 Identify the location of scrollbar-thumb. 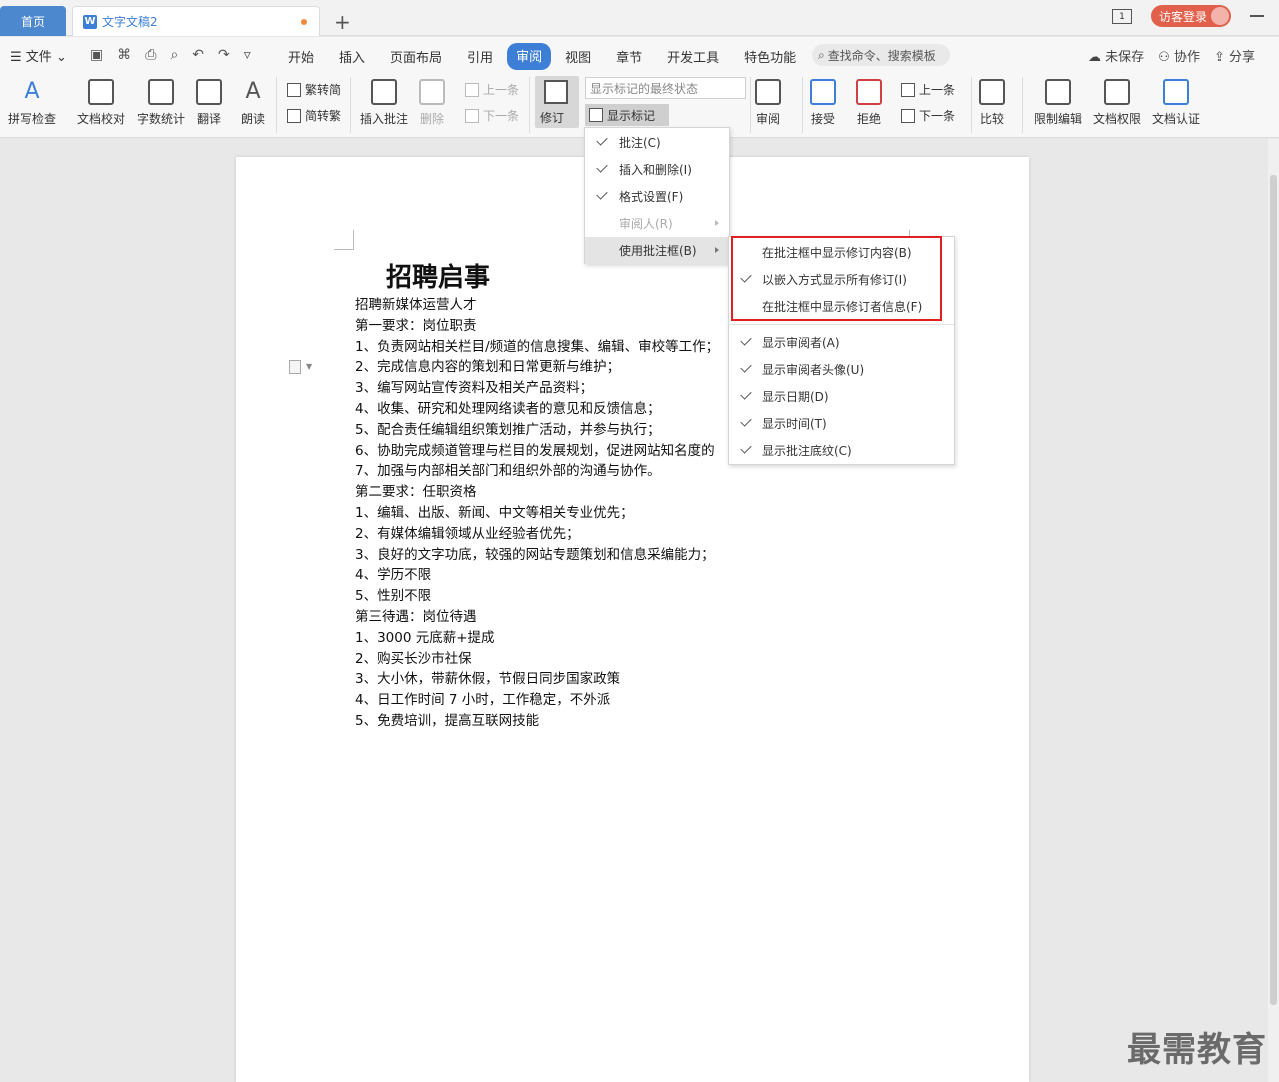
(1273, 590).